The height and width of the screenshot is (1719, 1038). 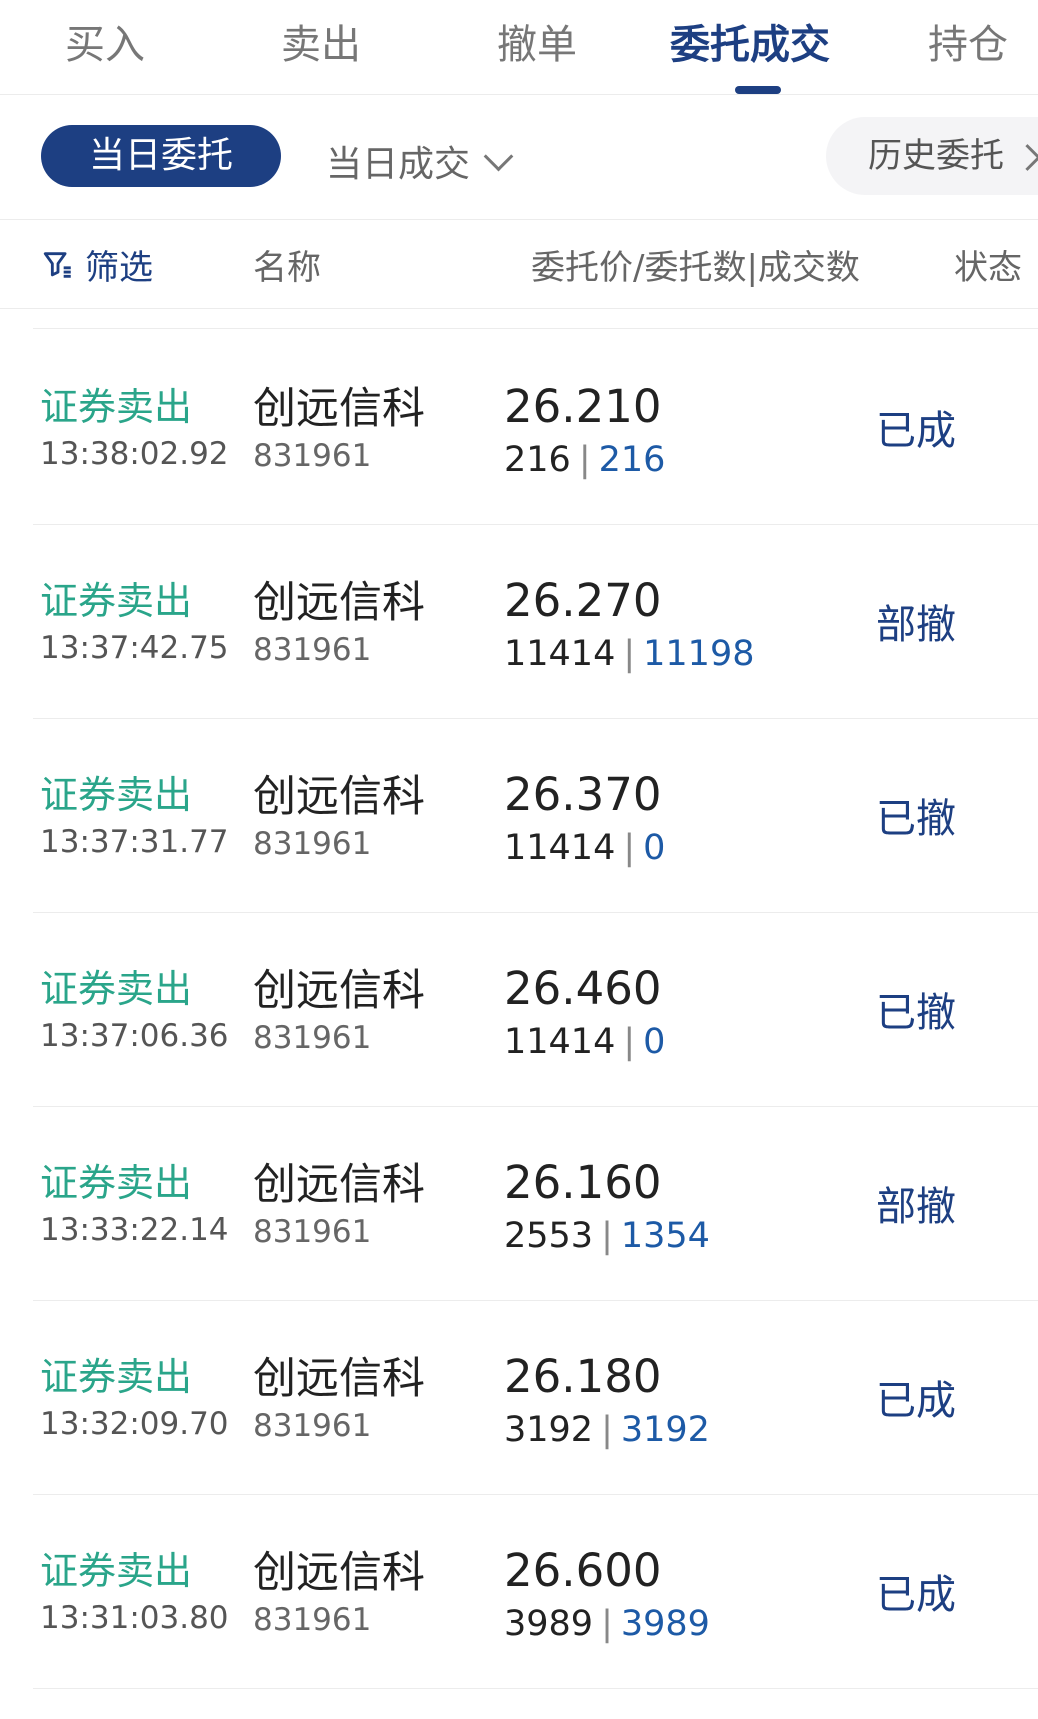 What do you see at coordinates (519, 264) in the screenshot?
I see `list-header: 筛选 名称 委托价/委托数|成交数 状态` at bounding box center [519, 264].